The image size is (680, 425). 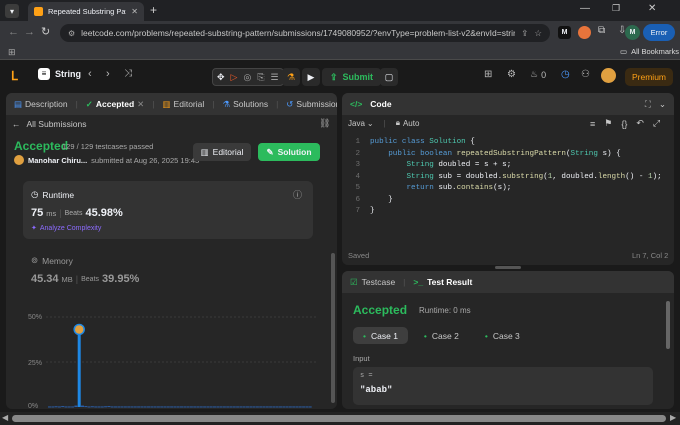 I want to click on case-tab-1: • Case 1, so click(x=380, y=335).